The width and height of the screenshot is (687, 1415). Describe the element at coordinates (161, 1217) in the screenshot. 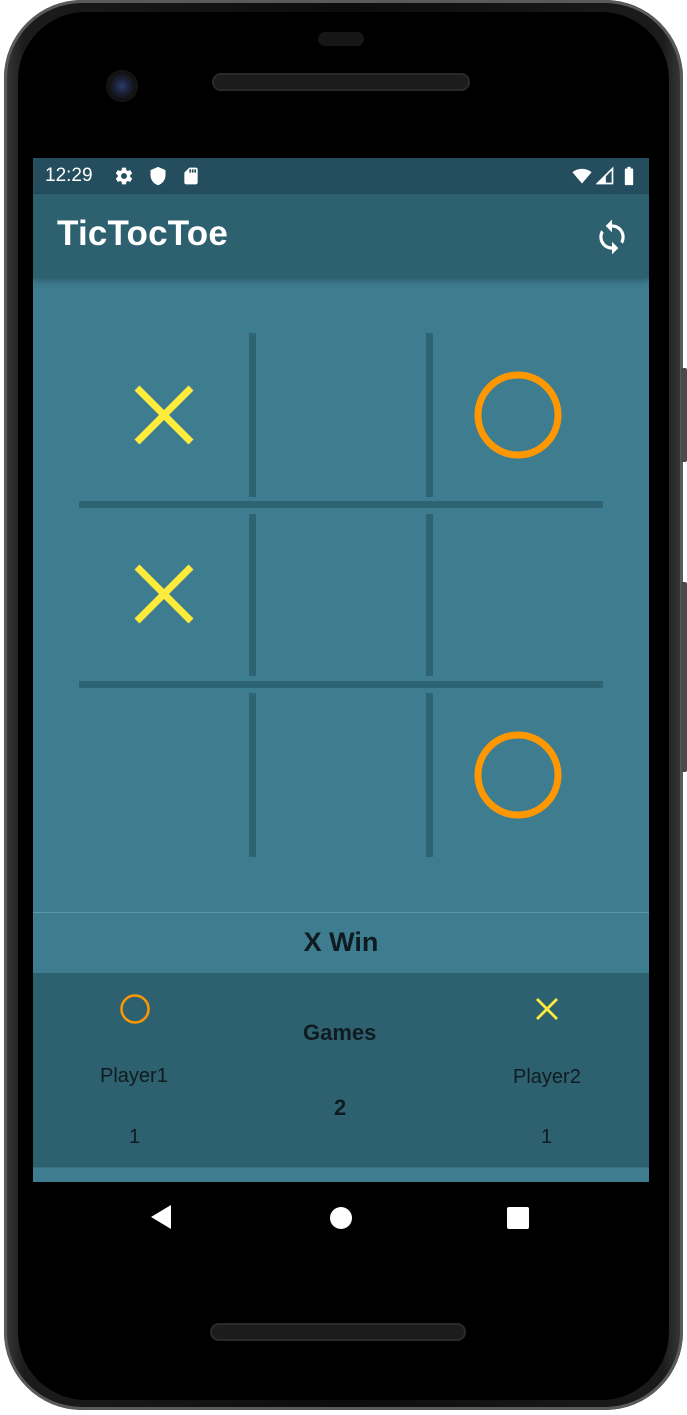

I see `back-icon` at that location.